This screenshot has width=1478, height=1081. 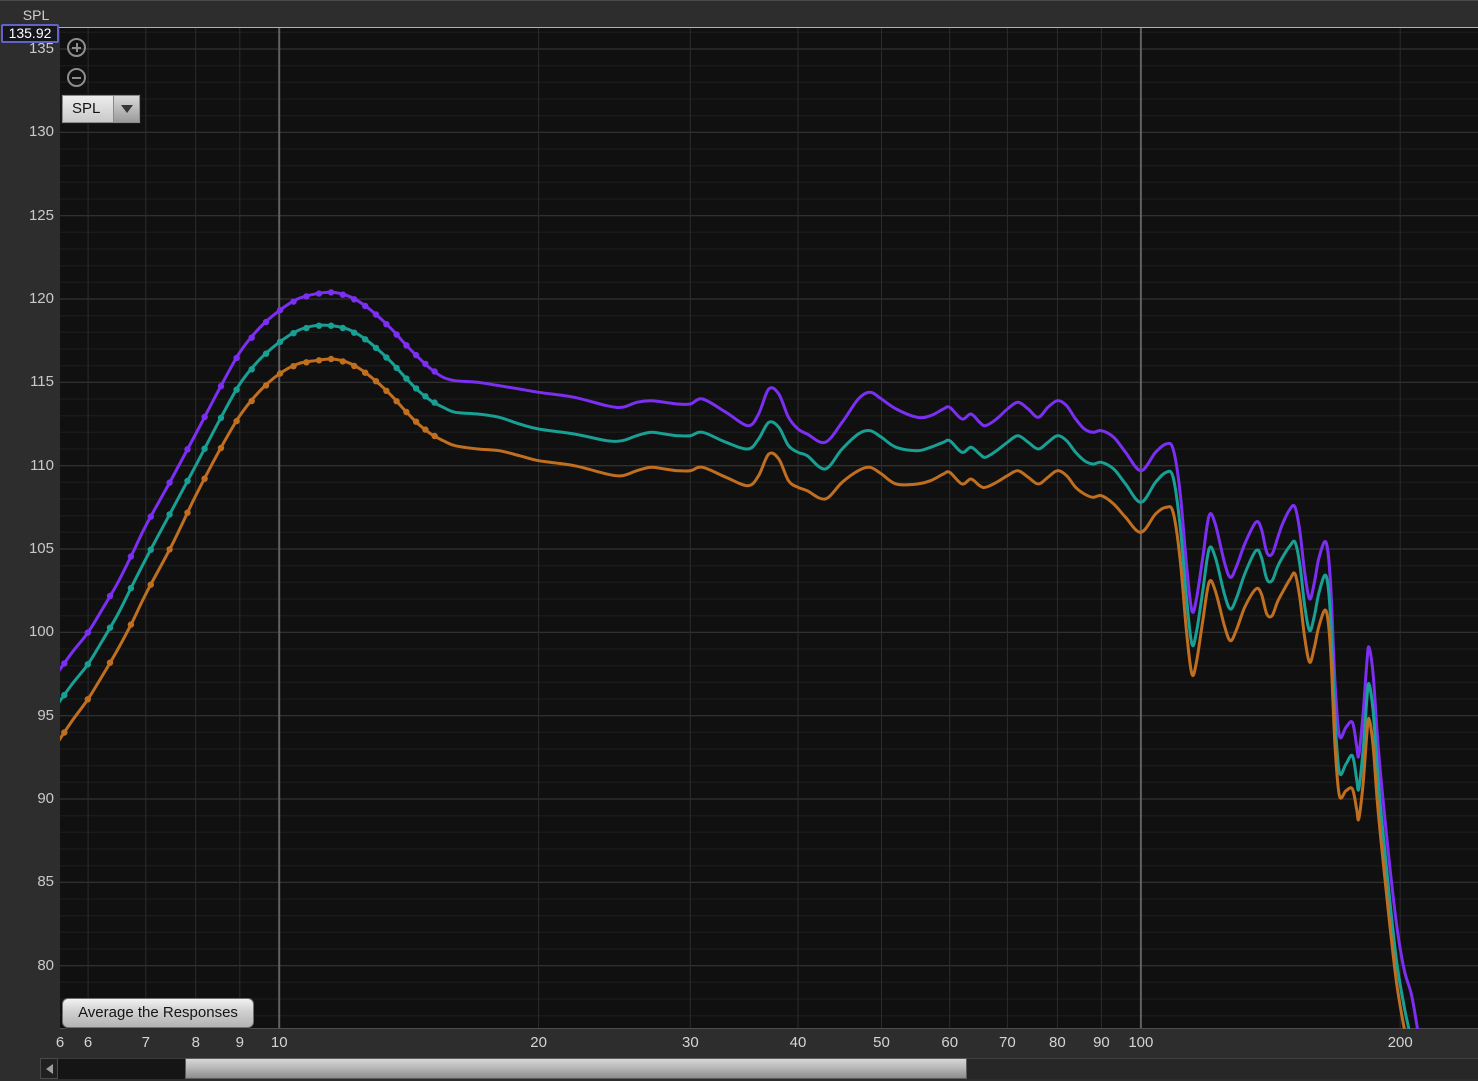 I want to click on zoom-out-button, so click(x=76, y=77).